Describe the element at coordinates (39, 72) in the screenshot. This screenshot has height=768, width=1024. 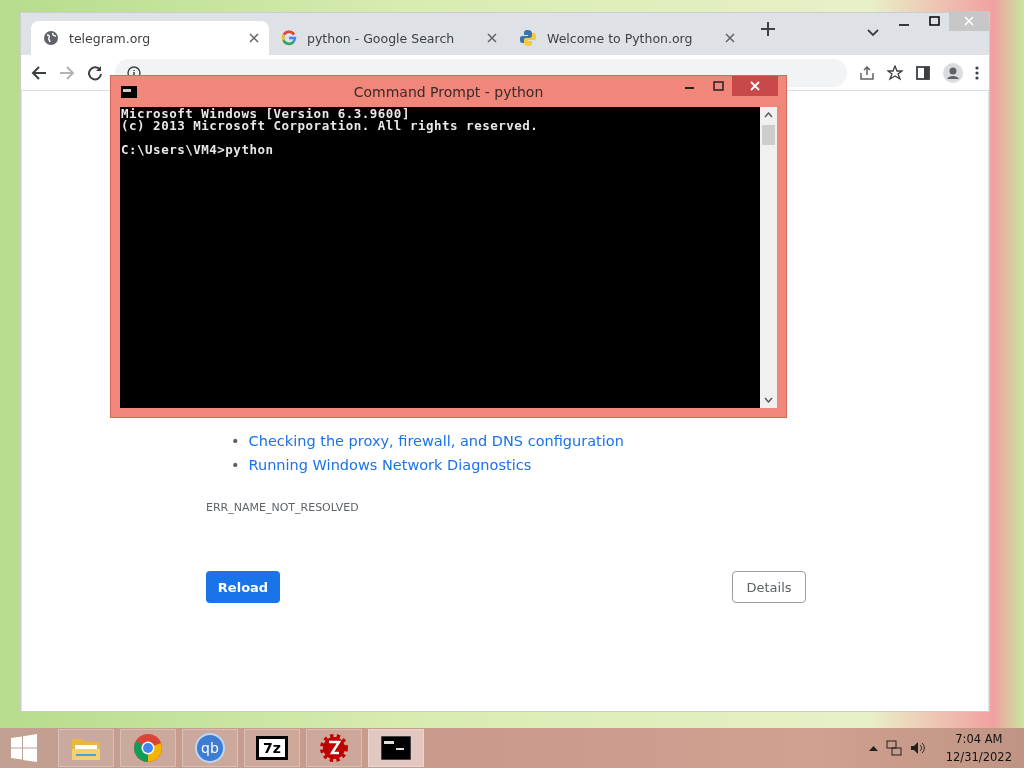
I see `back-icon` at that location.